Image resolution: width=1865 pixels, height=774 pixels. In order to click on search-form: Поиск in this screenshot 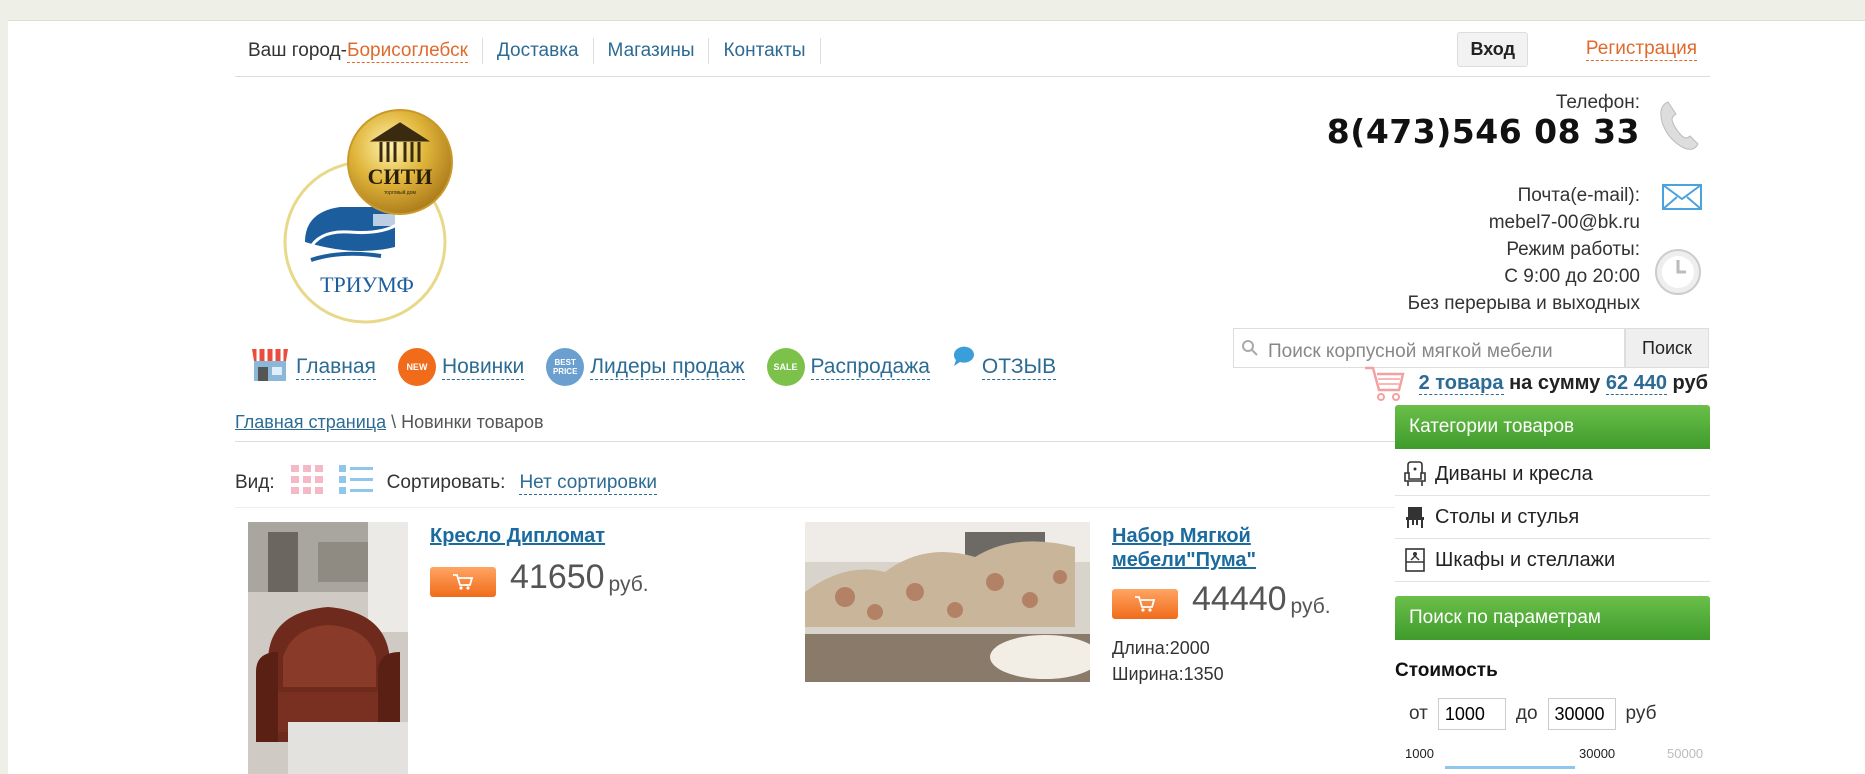, I will do `click(1471, 349)`.